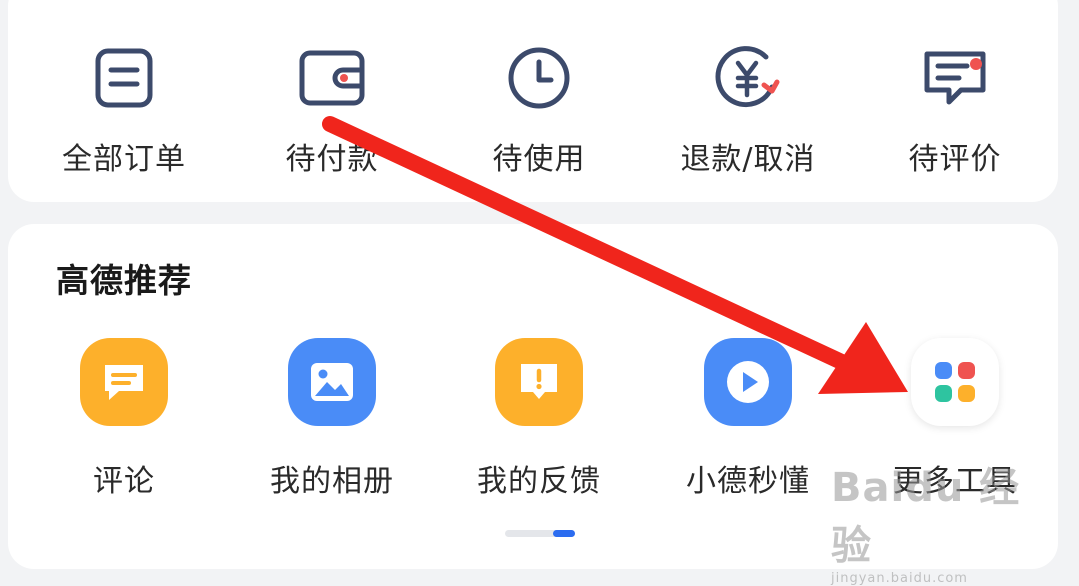 The width and height of the screenshot is (1079, 586). I want to click on order-pending-payment-label: 待付款, so click(332, 159).